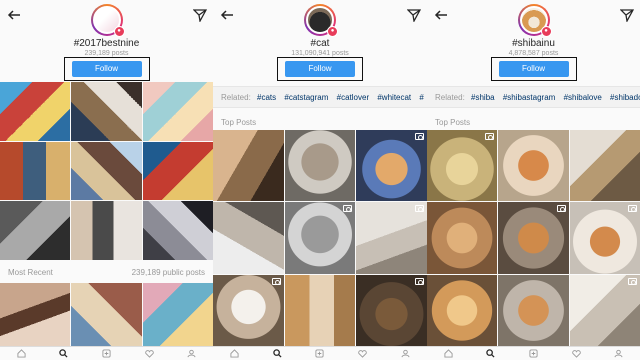  What do you see at coordinates (106, 53) in the screenshot?
I see `post-count: 239,189 posts` at bounding box center [106, 53].